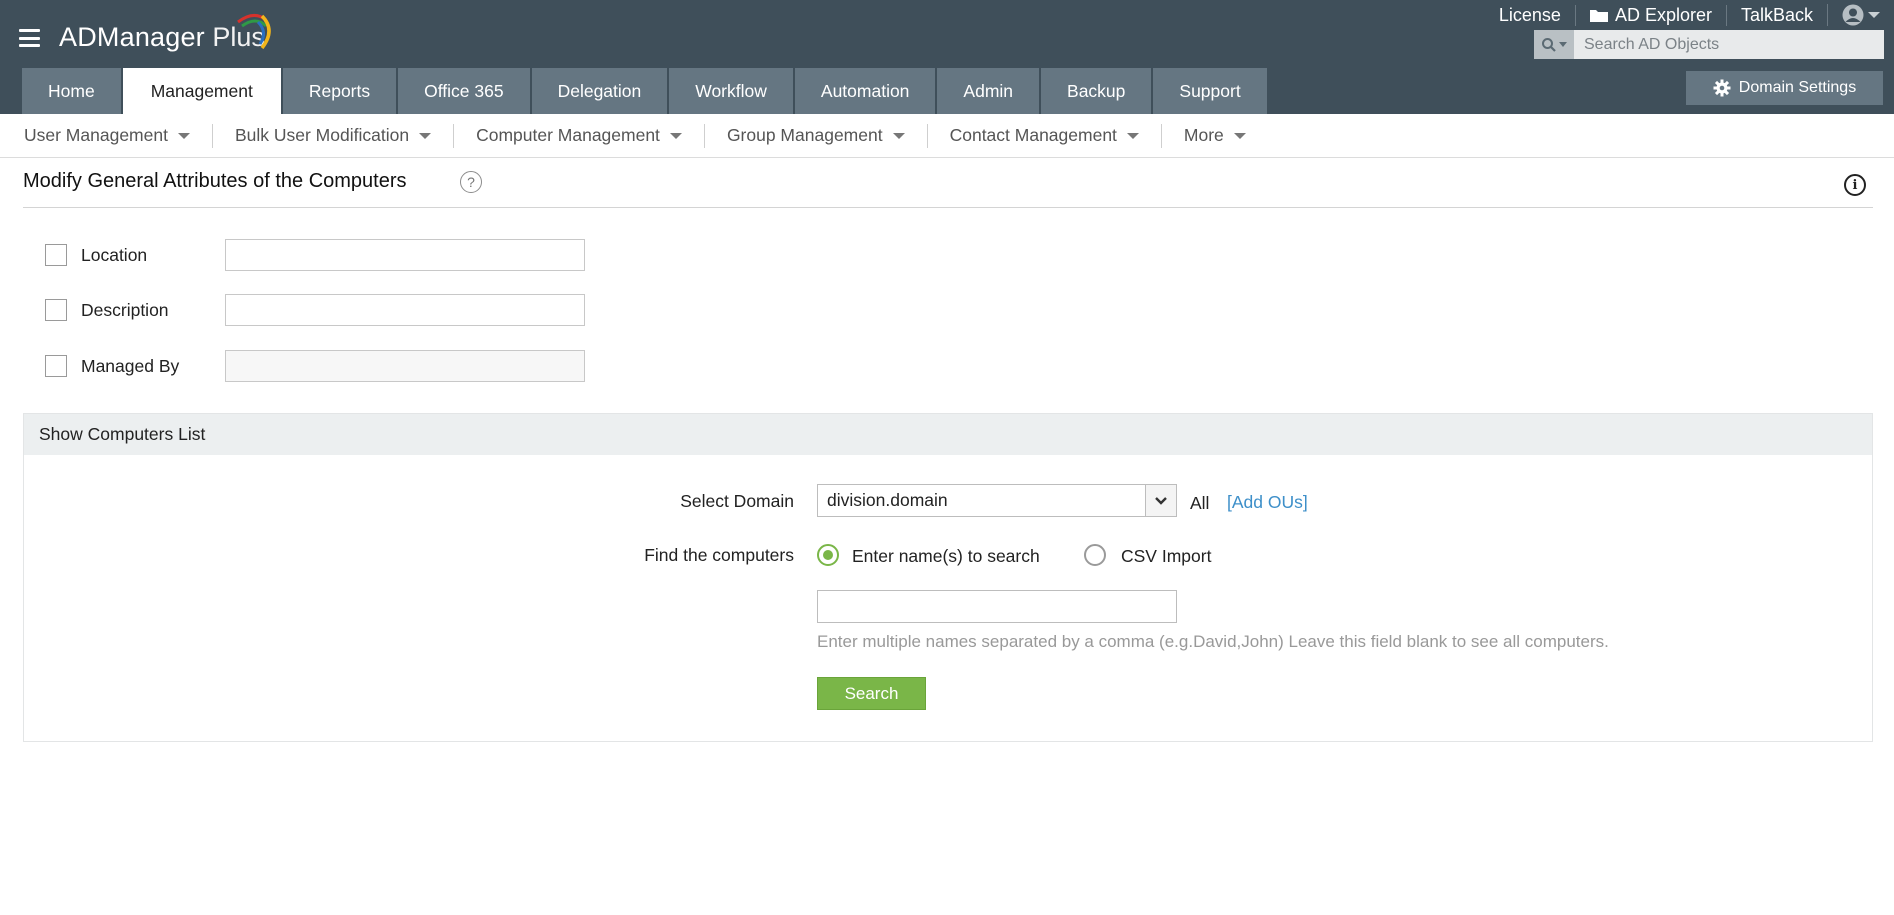 The image size is (1894, 915). I want to click on subnav-computer-management: Computer Management, so click(578, 135).